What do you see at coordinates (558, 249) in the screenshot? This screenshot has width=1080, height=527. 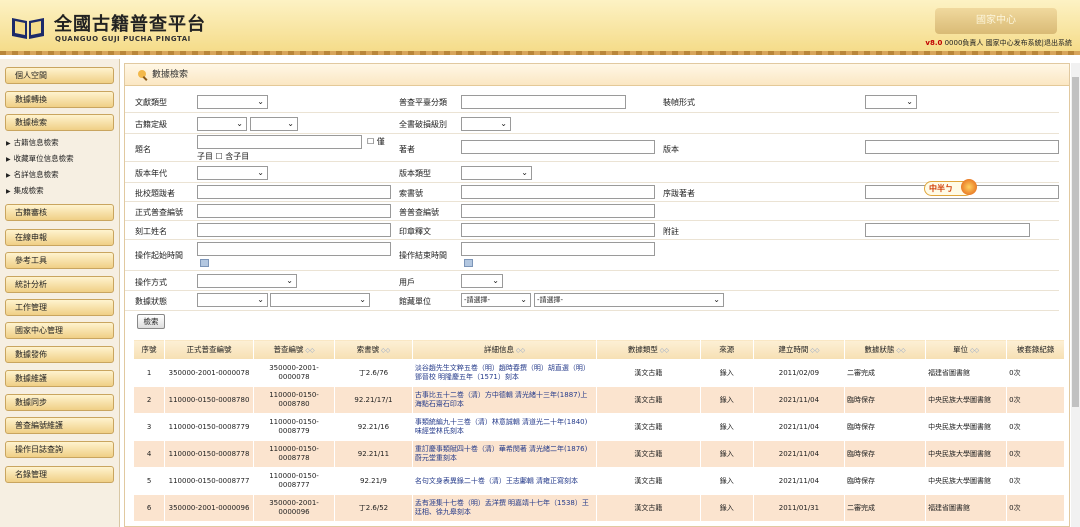 I see `op-end-input` at bounding box center [558, 249].